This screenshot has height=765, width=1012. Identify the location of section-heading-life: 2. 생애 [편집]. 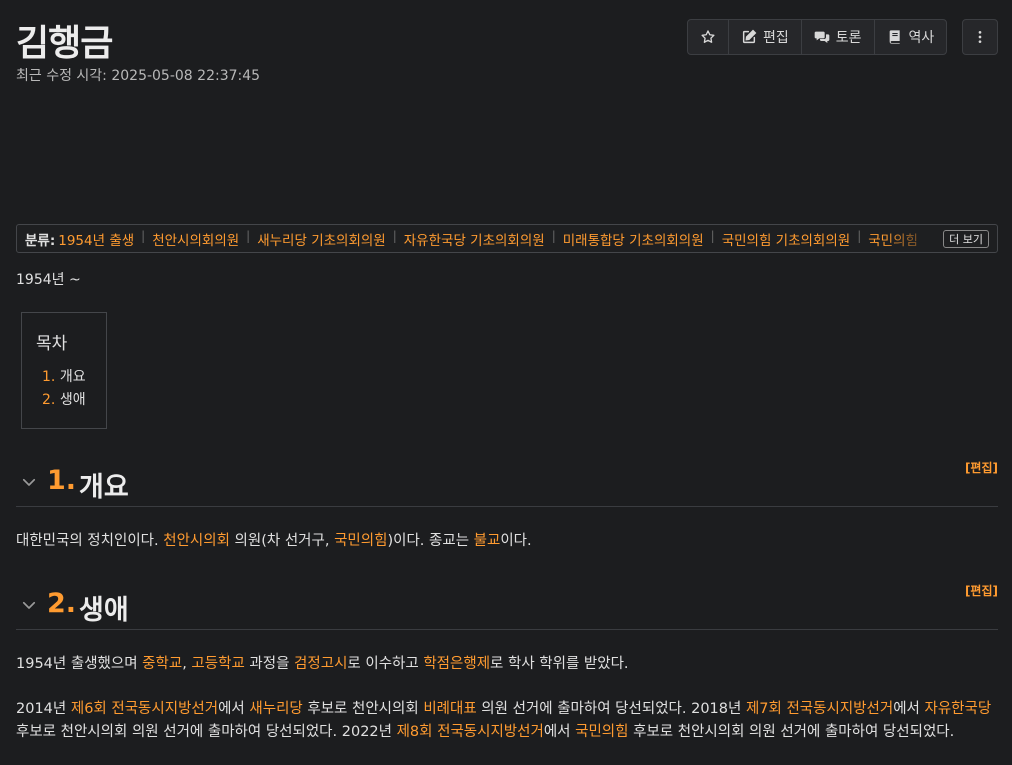
(507, 607).